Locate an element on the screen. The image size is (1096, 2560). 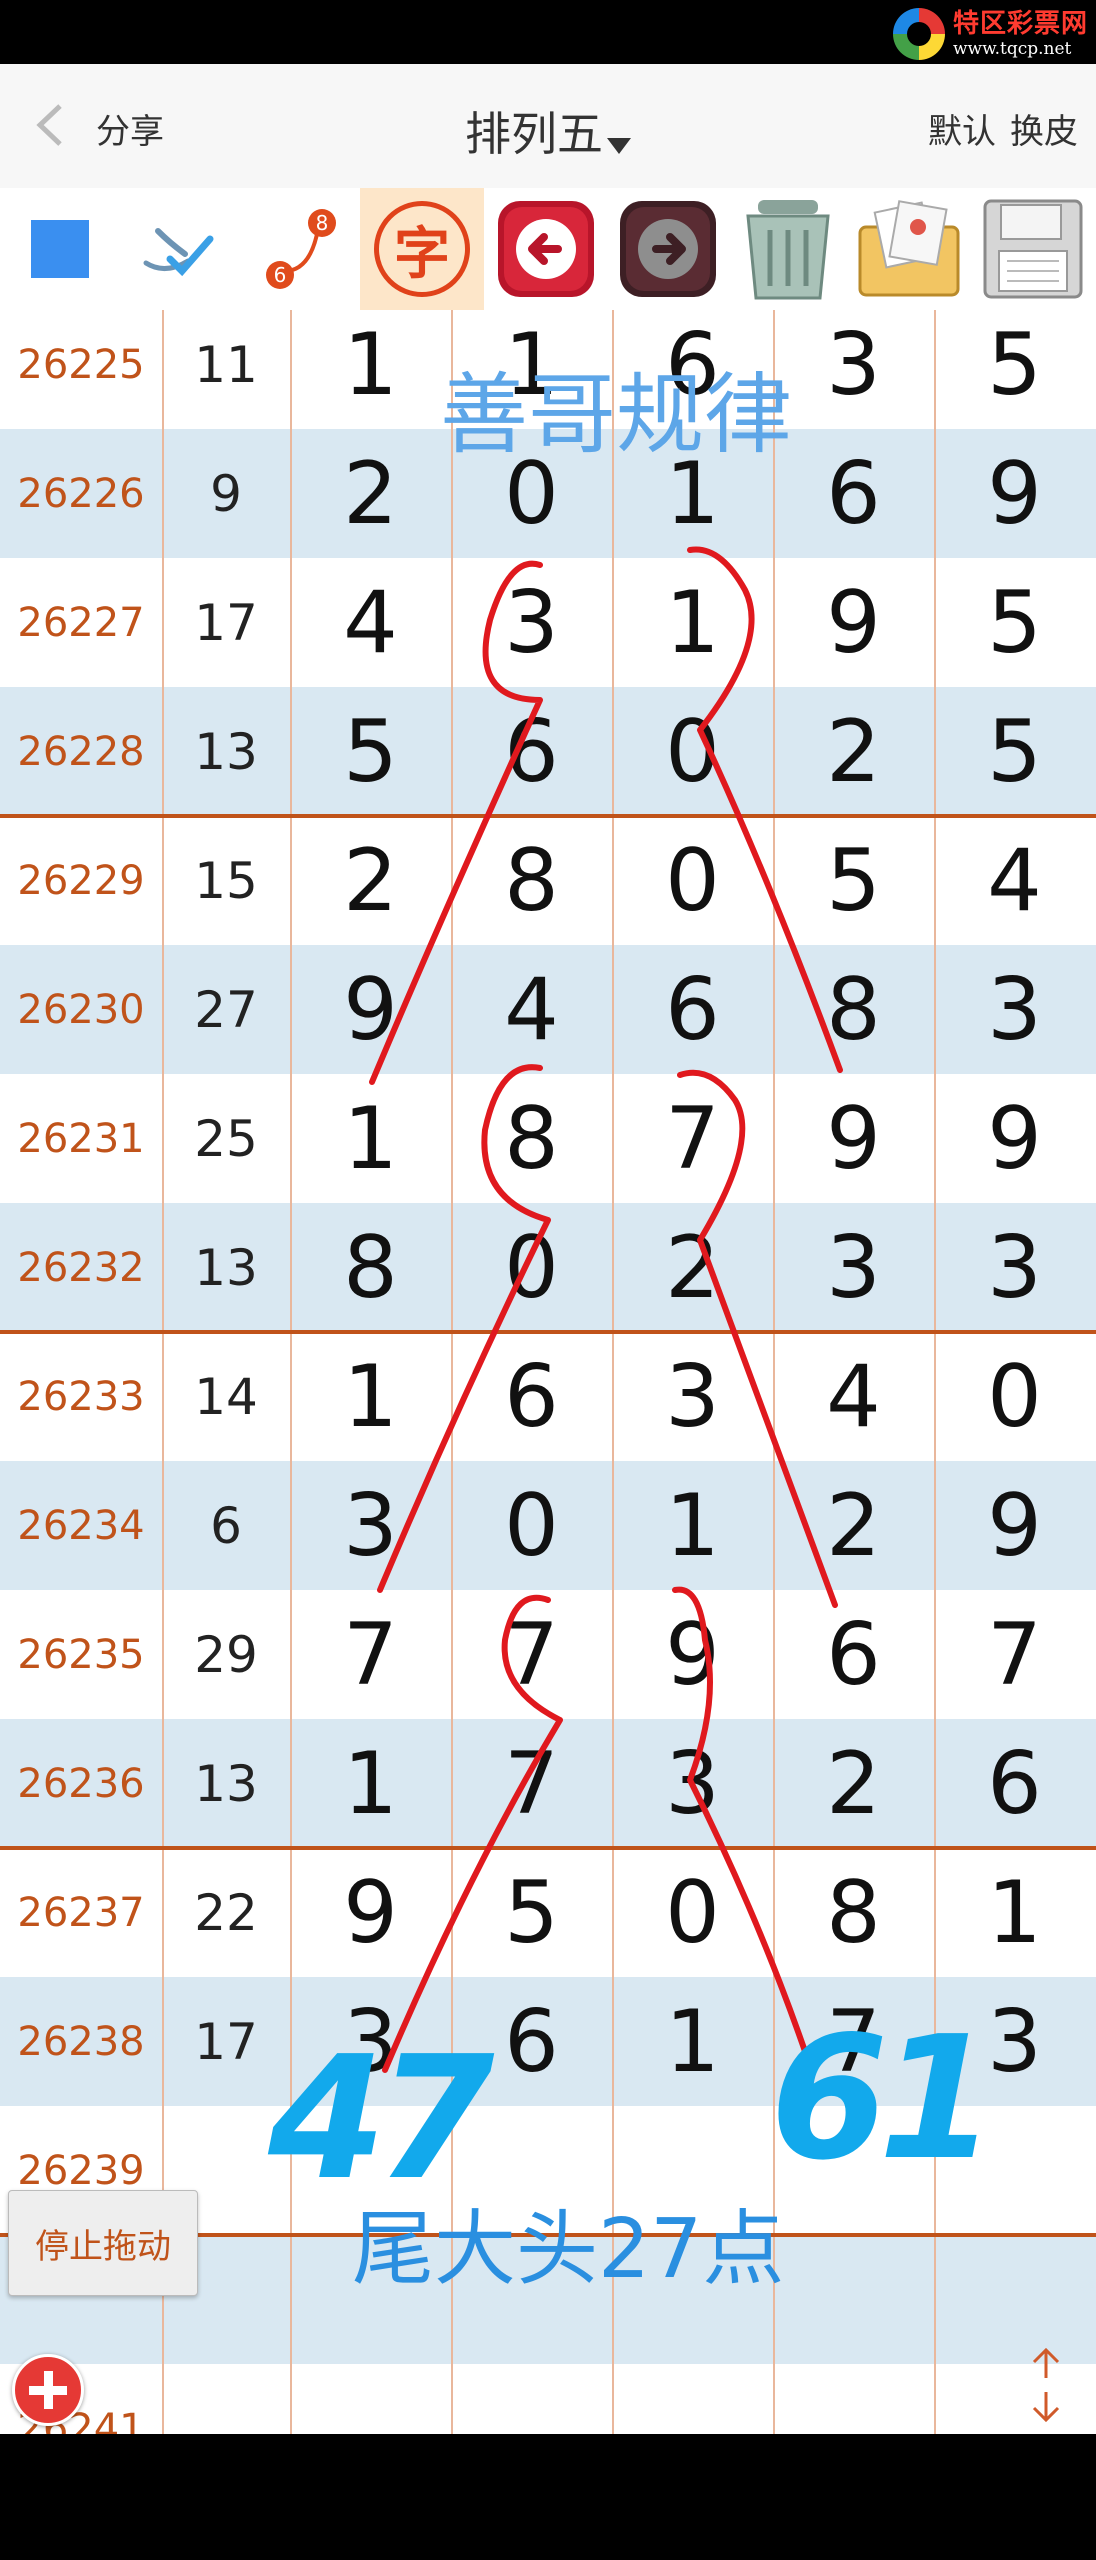
drawing-toolbar: 8 6 字 is located at coordinates (548, 249).